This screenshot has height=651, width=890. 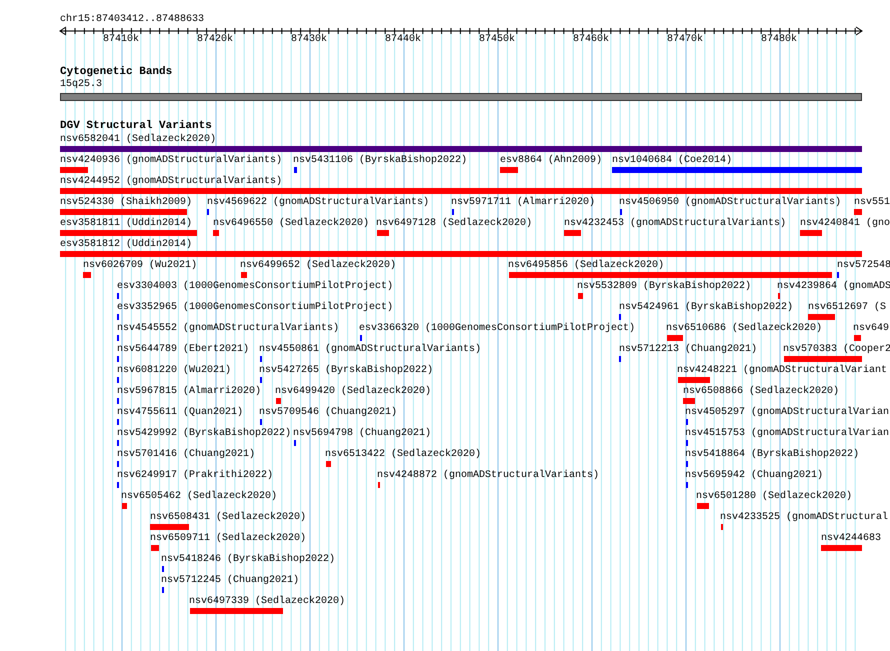 What do you see at coordinates (730, 203) in the screenshot?
I see `feature-label: nsv4506950 (gnomADStructuralVariants)` at bounding box center [730, 203].